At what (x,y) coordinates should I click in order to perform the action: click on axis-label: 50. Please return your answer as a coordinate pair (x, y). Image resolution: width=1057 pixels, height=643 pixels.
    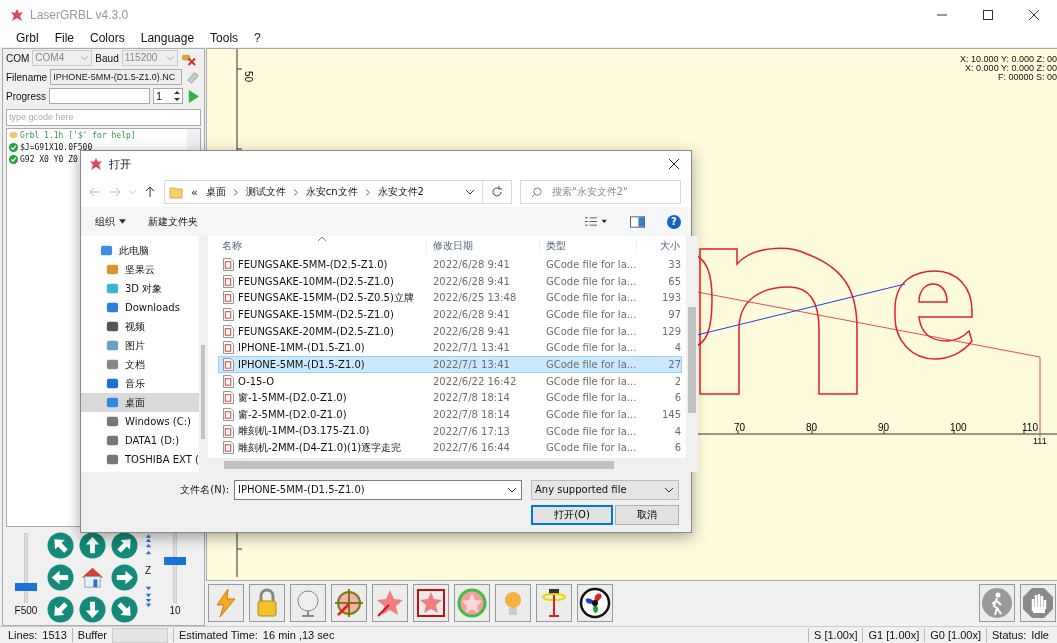
    Looking at the image, I should click on (248, 76).